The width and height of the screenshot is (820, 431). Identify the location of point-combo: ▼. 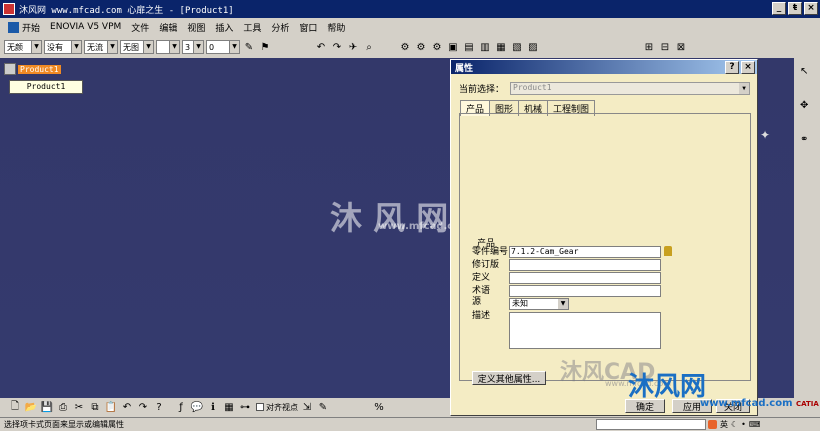
(168, 47).